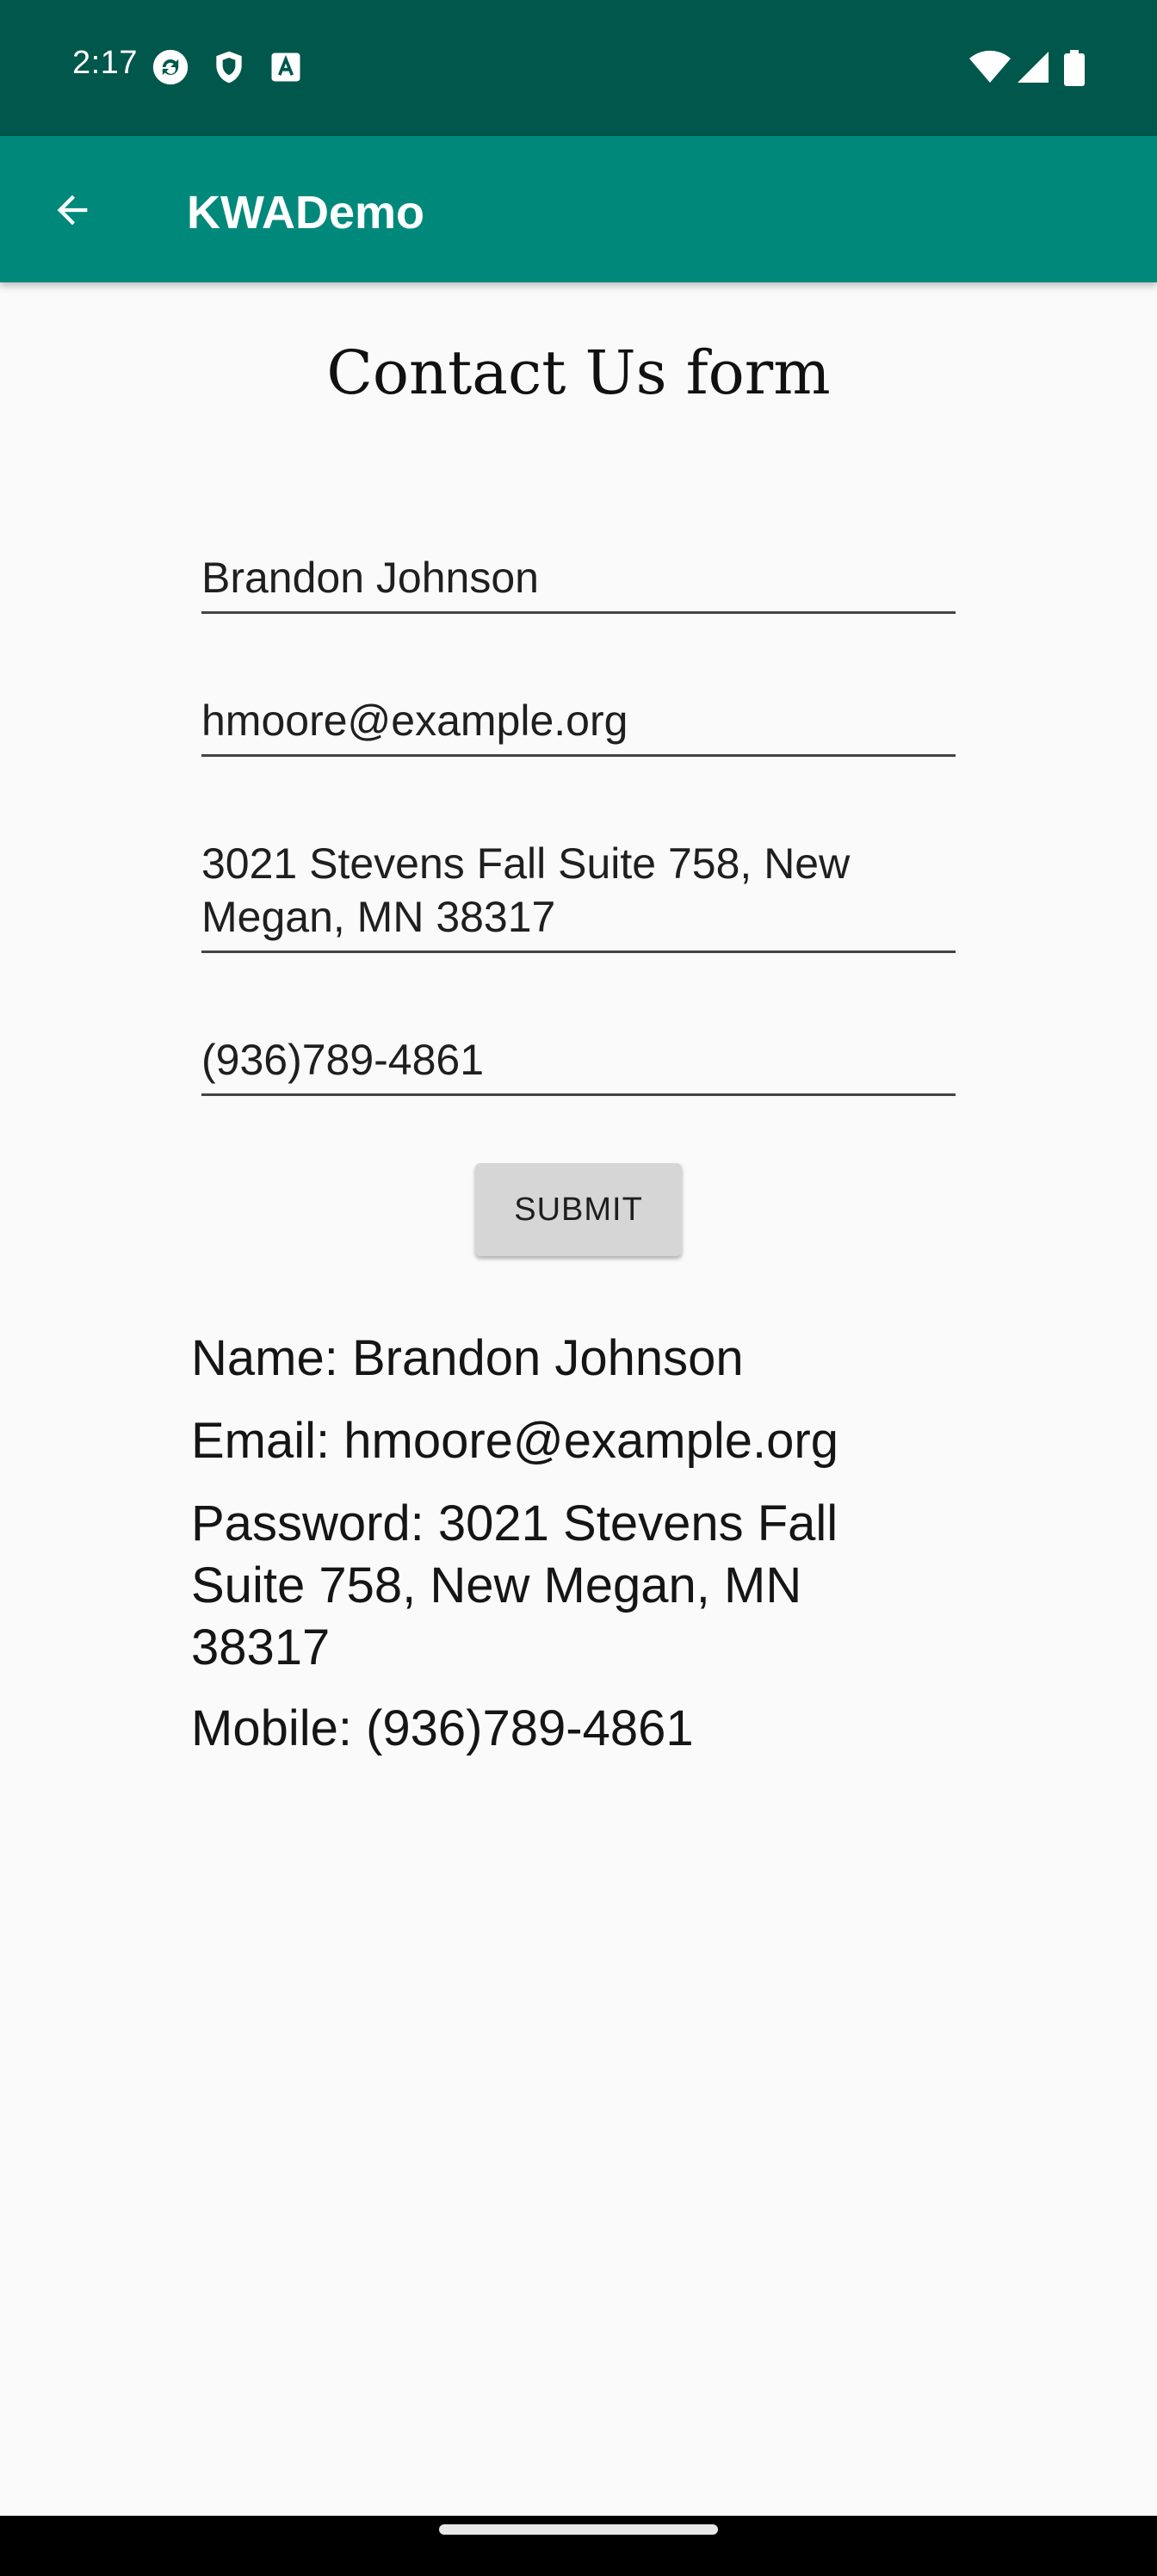 The image size is (1157, 2576). I want to click on mobile-field, so click(579, 1065).